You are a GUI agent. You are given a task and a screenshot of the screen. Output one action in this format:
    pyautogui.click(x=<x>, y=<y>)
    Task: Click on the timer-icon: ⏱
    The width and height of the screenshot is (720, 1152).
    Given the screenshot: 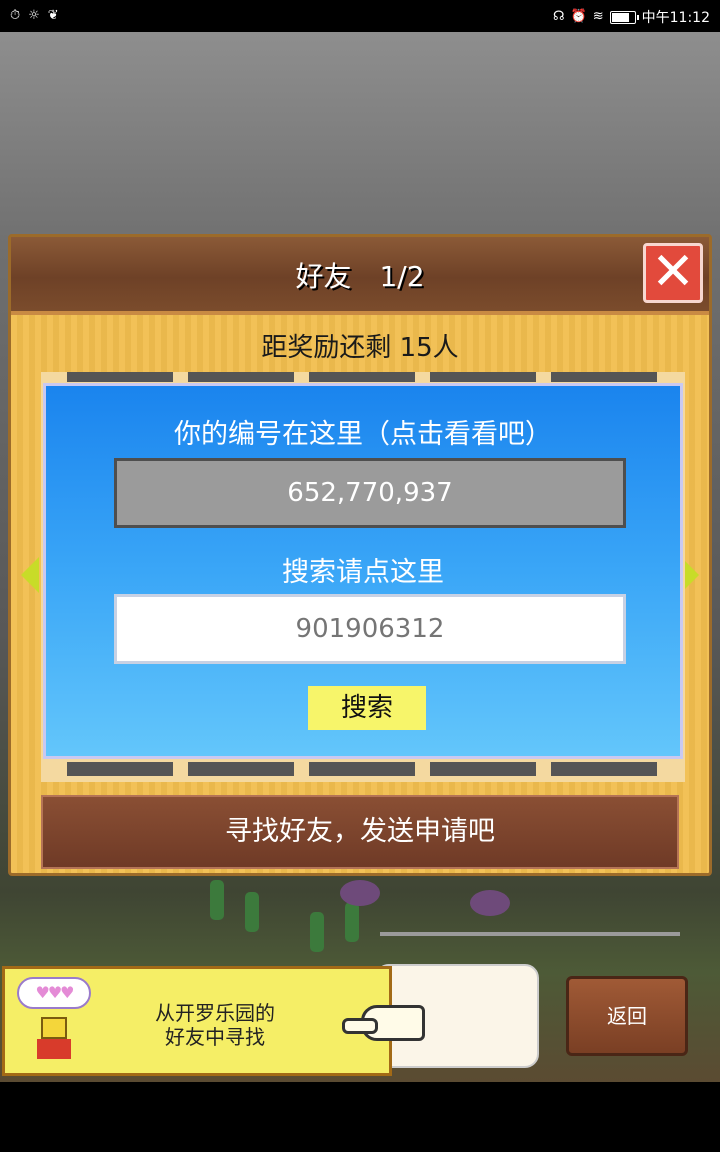 What is the action you would take?
    pyautogui.click(x=15, y=15)
    